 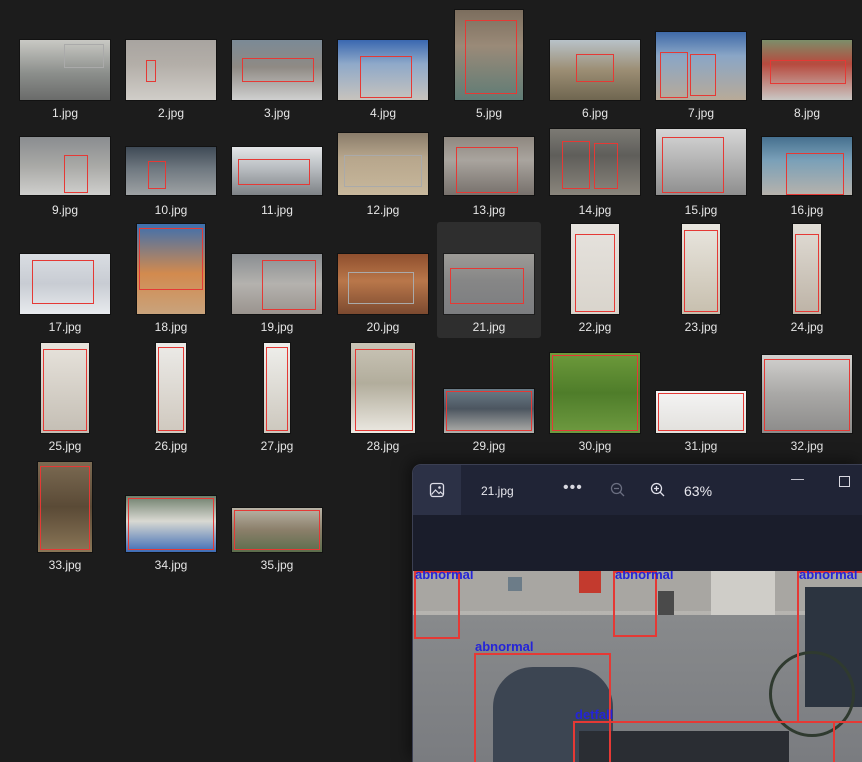 I want to click on file-tile-27: 27.jpg, so click(x=277, y=399).